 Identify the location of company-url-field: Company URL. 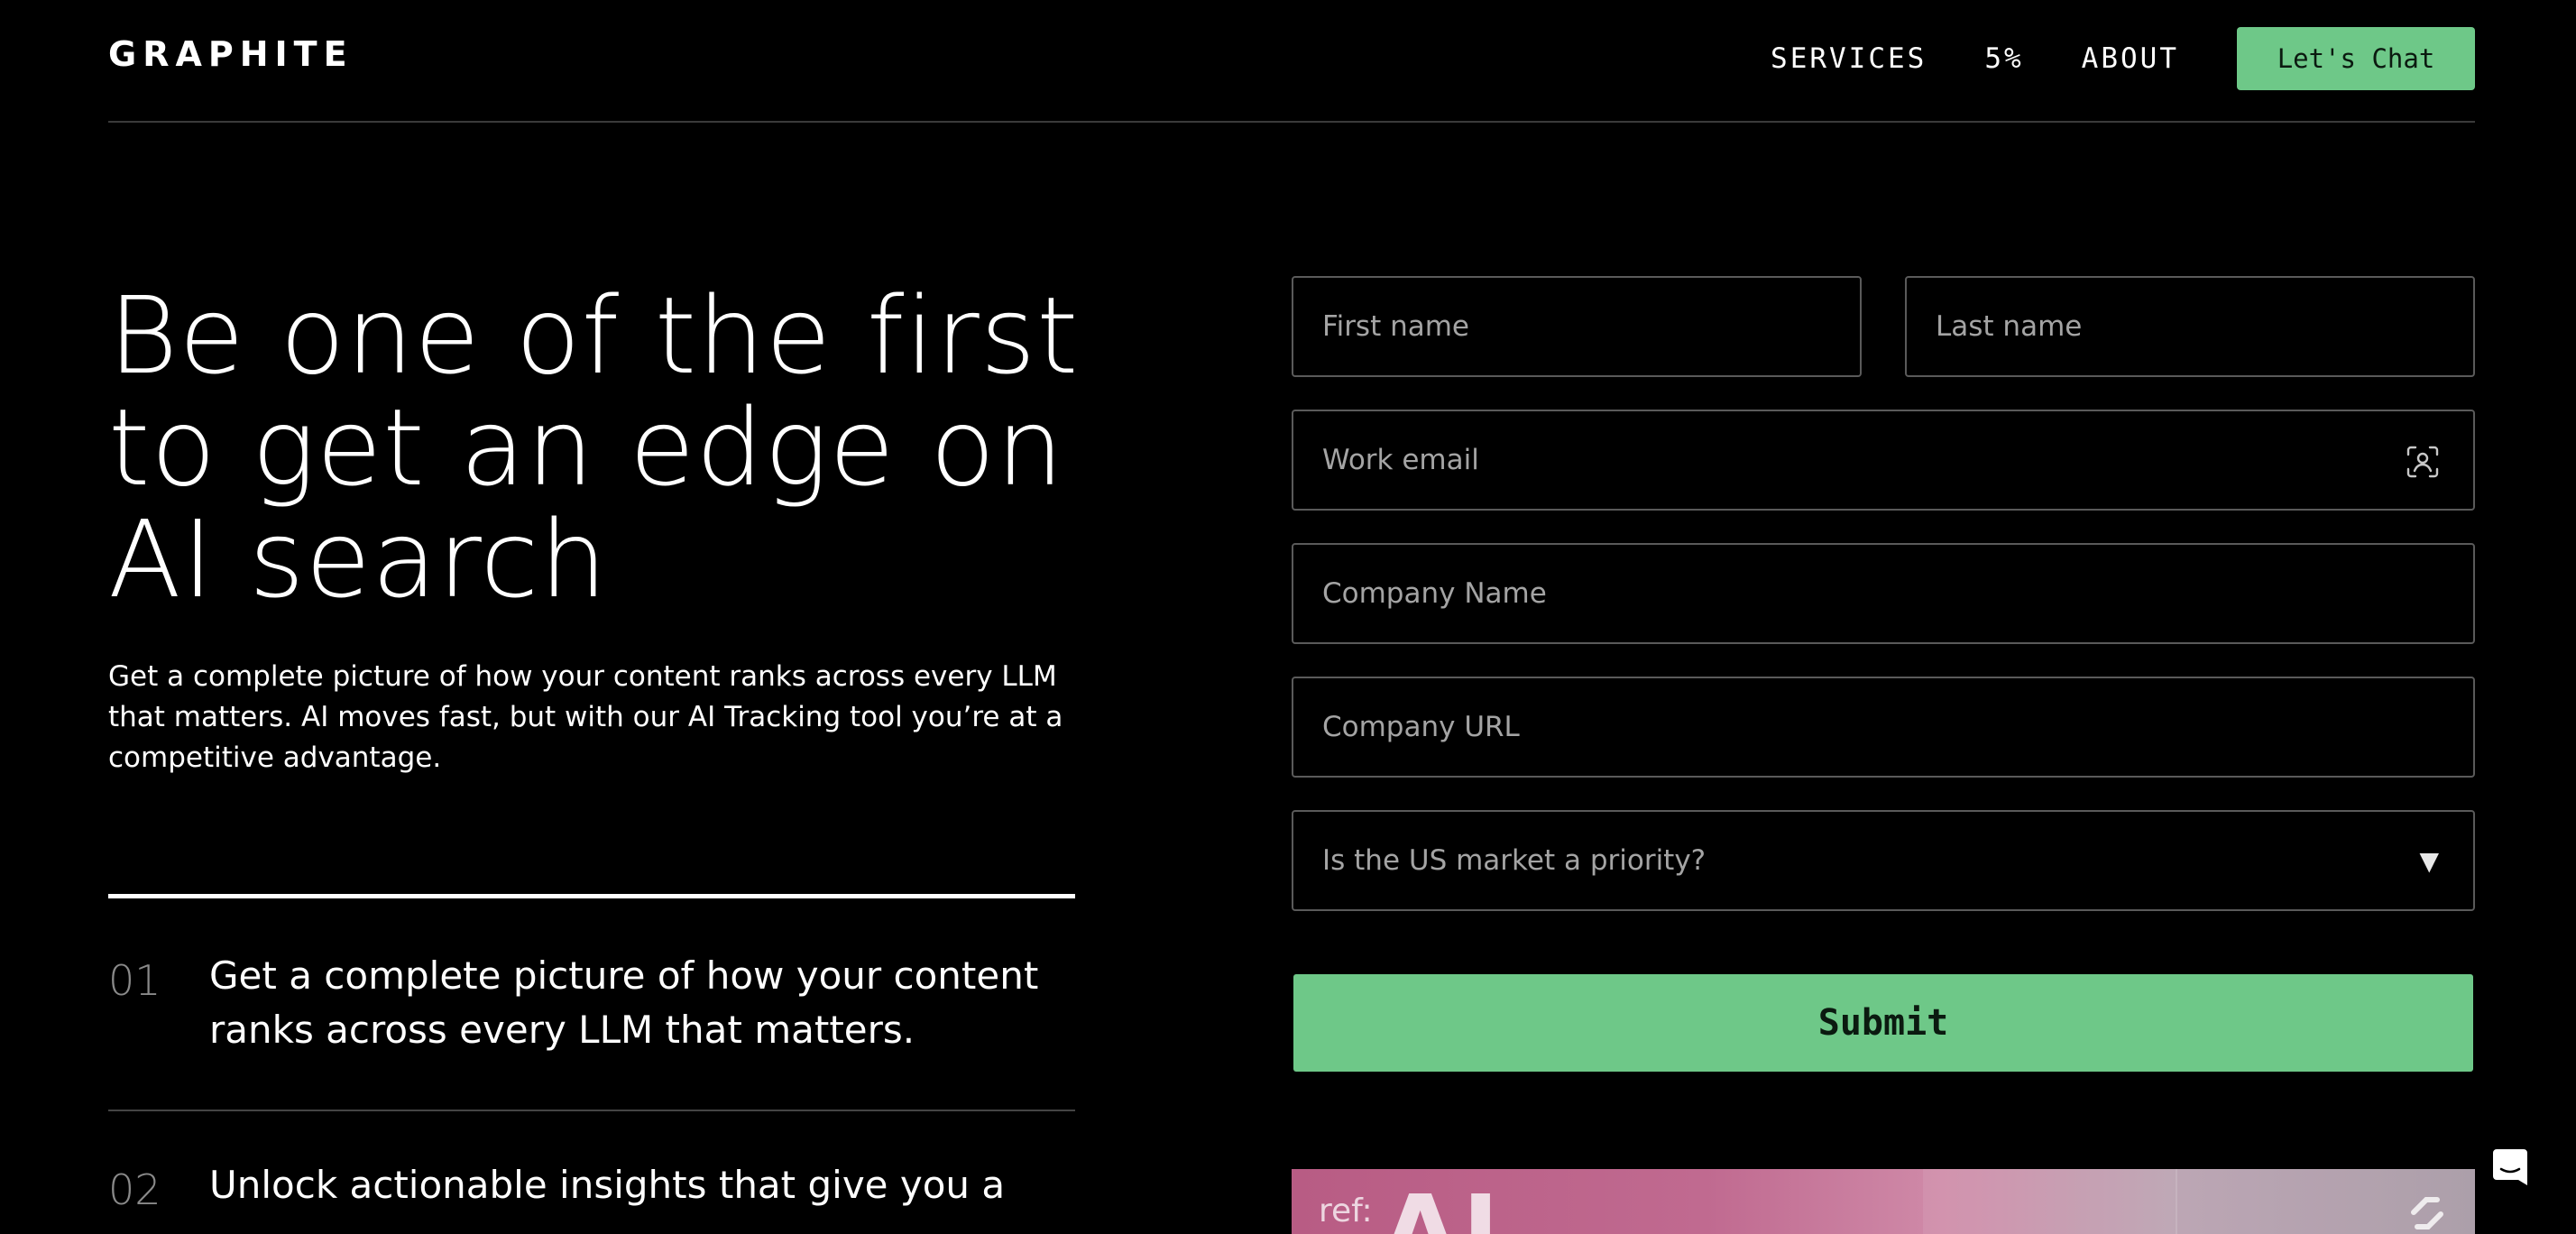
(1884, 727).